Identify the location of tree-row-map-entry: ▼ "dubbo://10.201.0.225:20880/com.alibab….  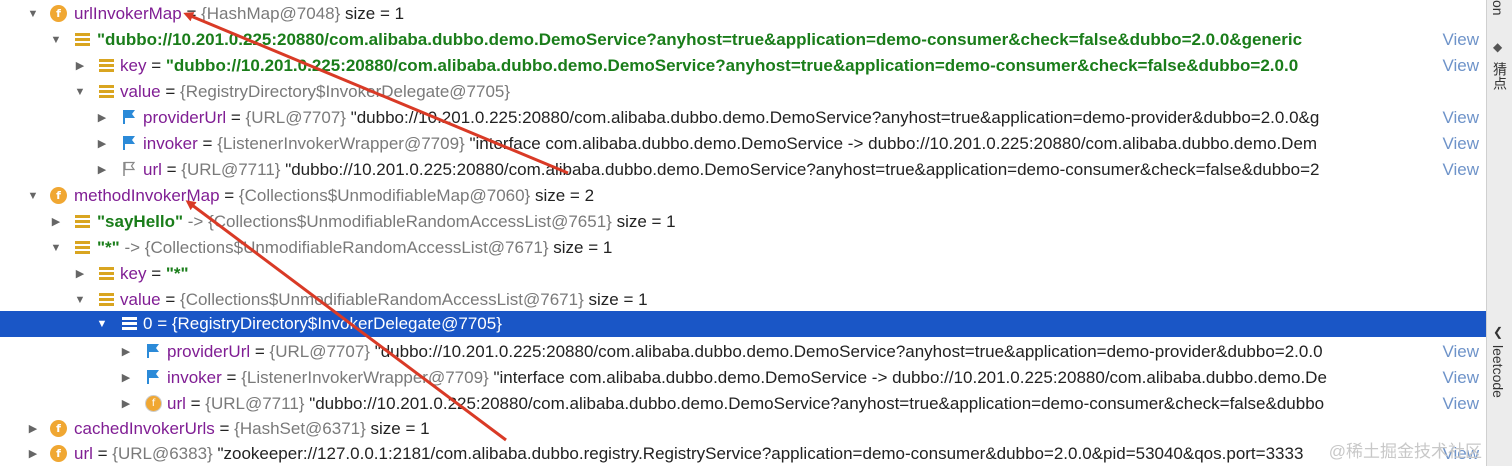
(743, 40).